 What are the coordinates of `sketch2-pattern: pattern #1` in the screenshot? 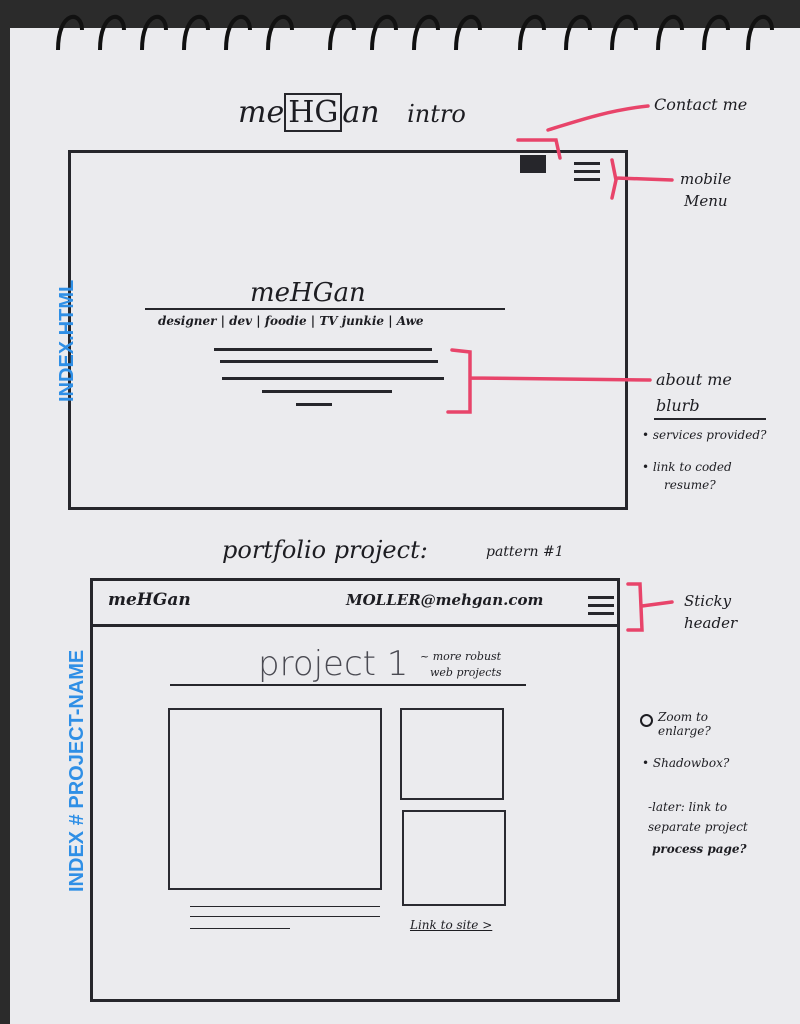 It's located at (525, 552).